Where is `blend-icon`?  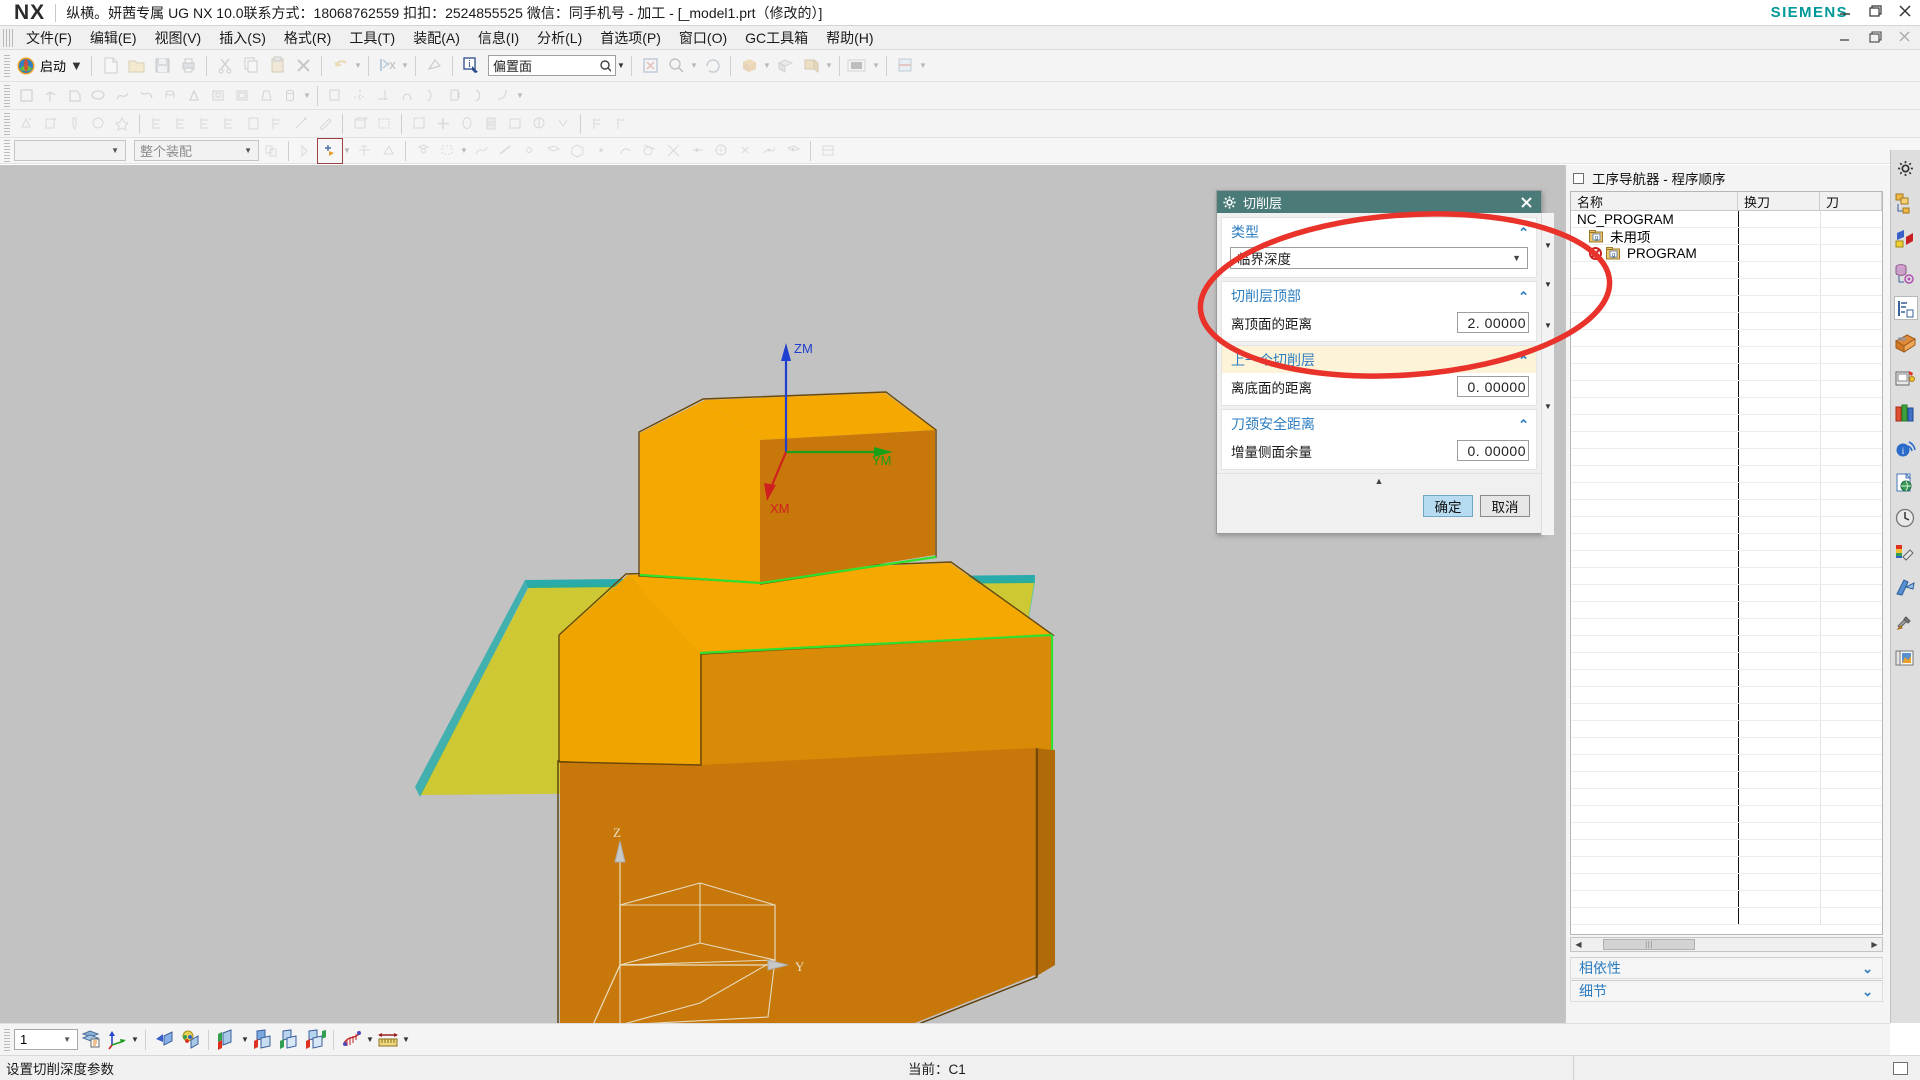 blend-icon is located at coordinates (503, 96).